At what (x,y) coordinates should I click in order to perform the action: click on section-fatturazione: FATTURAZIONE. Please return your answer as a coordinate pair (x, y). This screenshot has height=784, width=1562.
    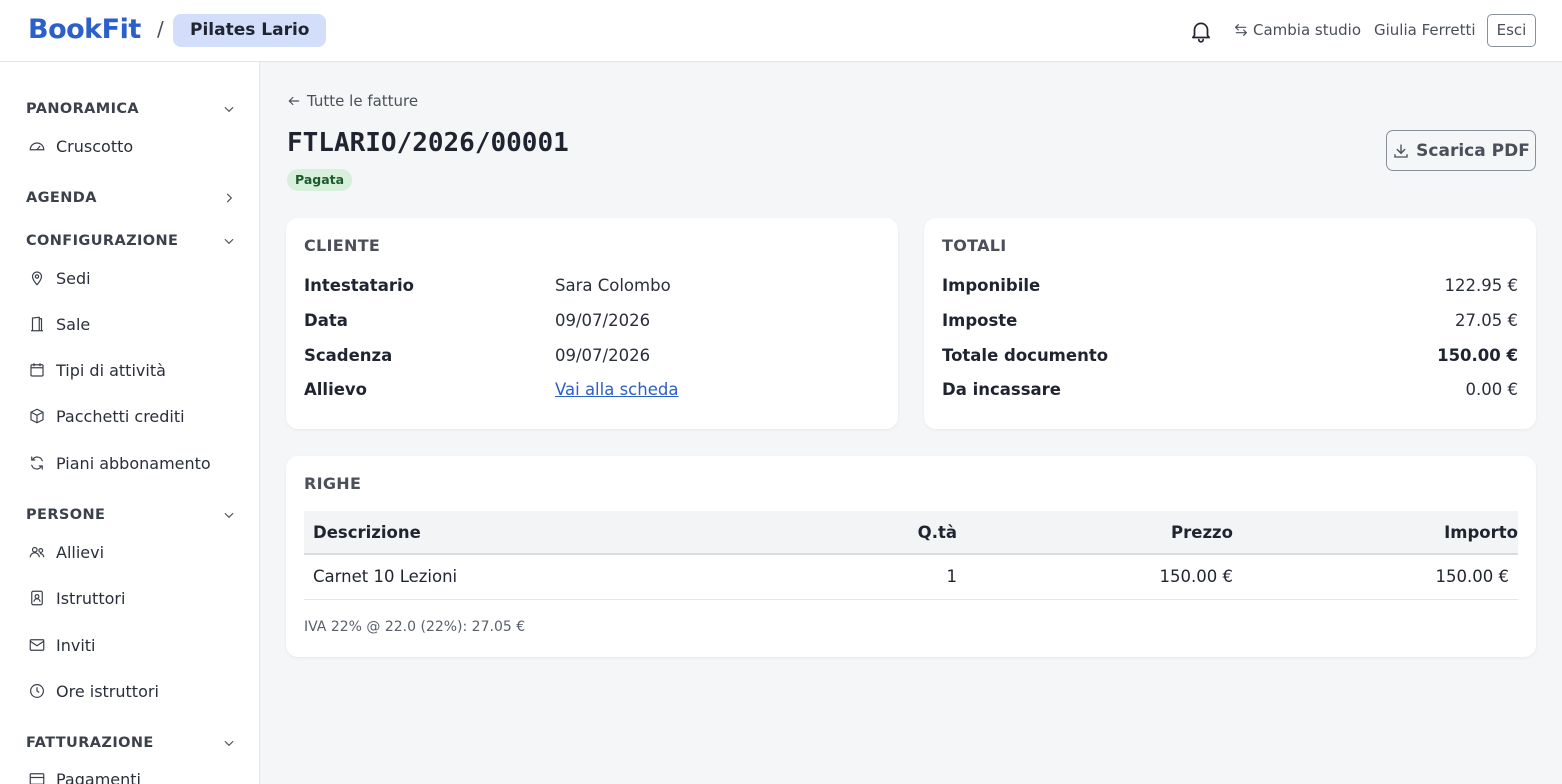
    Looking at the image, I should click on (131, 743).